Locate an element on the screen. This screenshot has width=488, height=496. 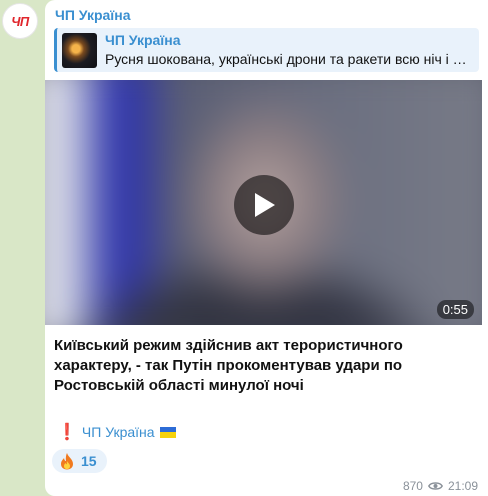
exclamation-icon: ❗️ is located at coordinates (67, 432).